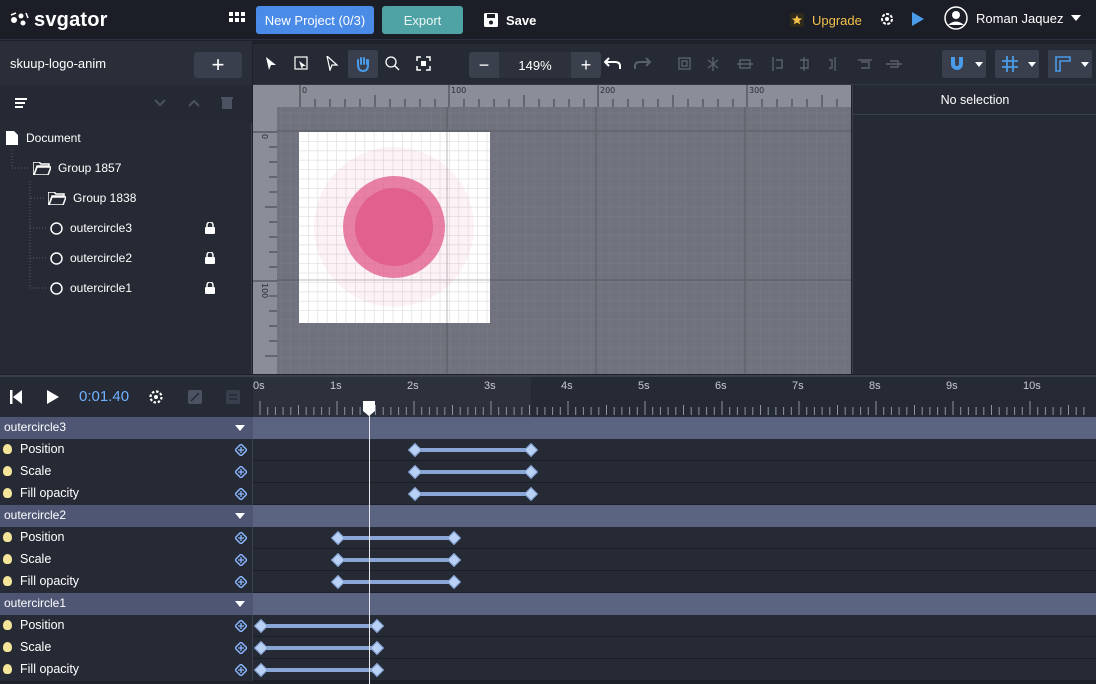  Describe the element at coordinates (548, 516) in the screenshot. I see `timeline-group-outercircle2: outercircle2` at that location.